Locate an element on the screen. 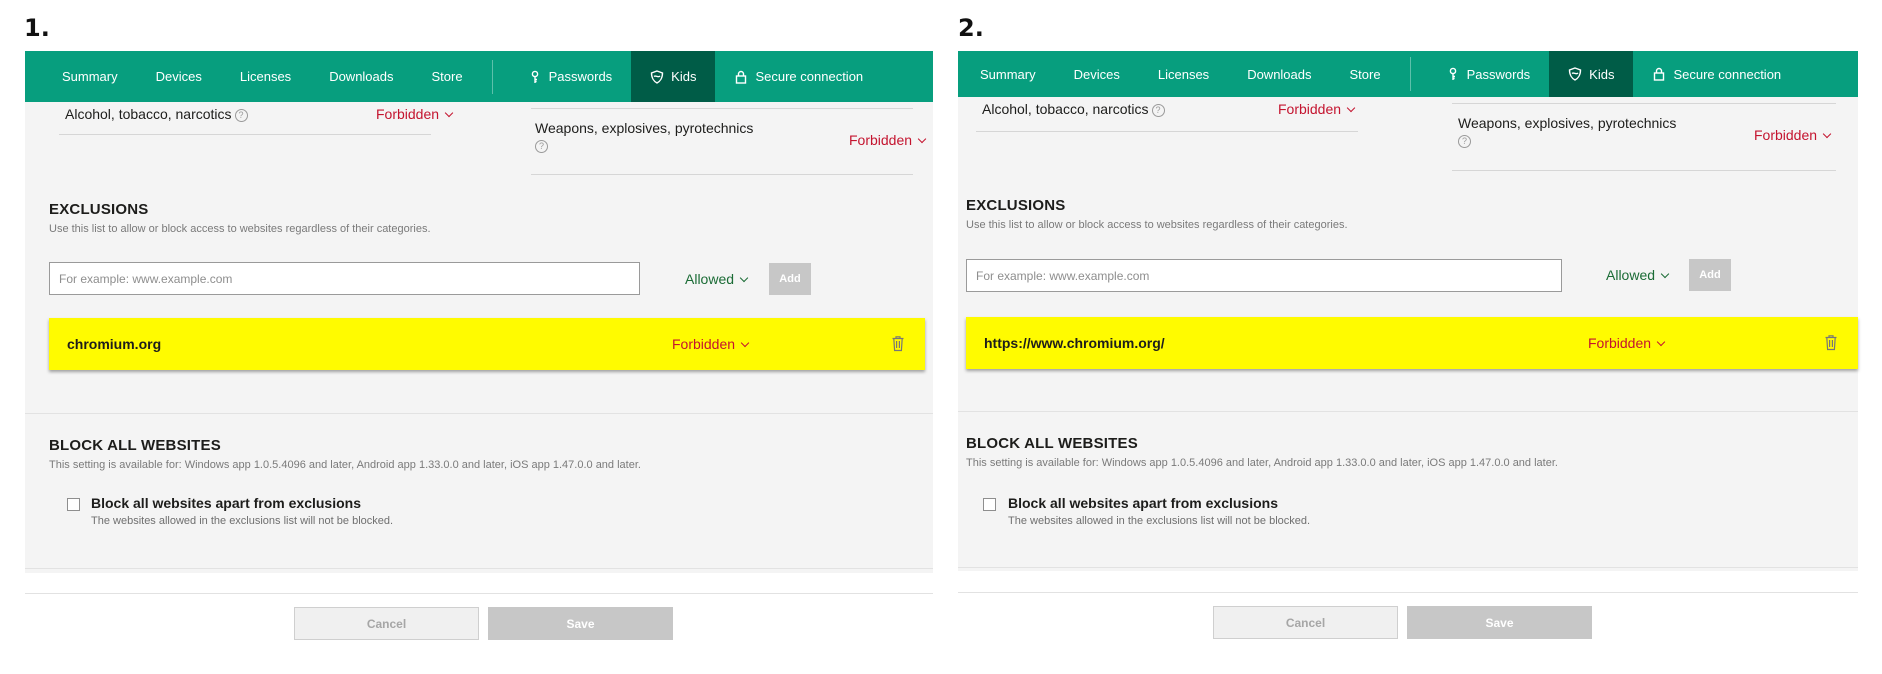 The height and width of the screenshot is (674, 1882). nav-kids-label: Kids is located at coordinates (1602, 74).